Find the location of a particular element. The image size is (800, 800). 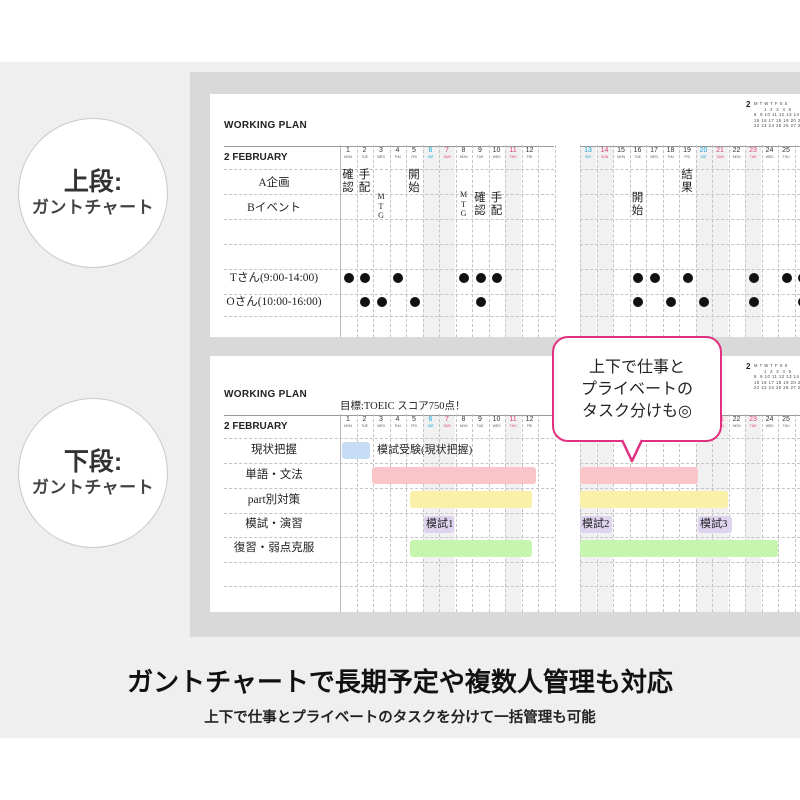

lower-day-header: 1 MON is located at coordinates (348, 422).